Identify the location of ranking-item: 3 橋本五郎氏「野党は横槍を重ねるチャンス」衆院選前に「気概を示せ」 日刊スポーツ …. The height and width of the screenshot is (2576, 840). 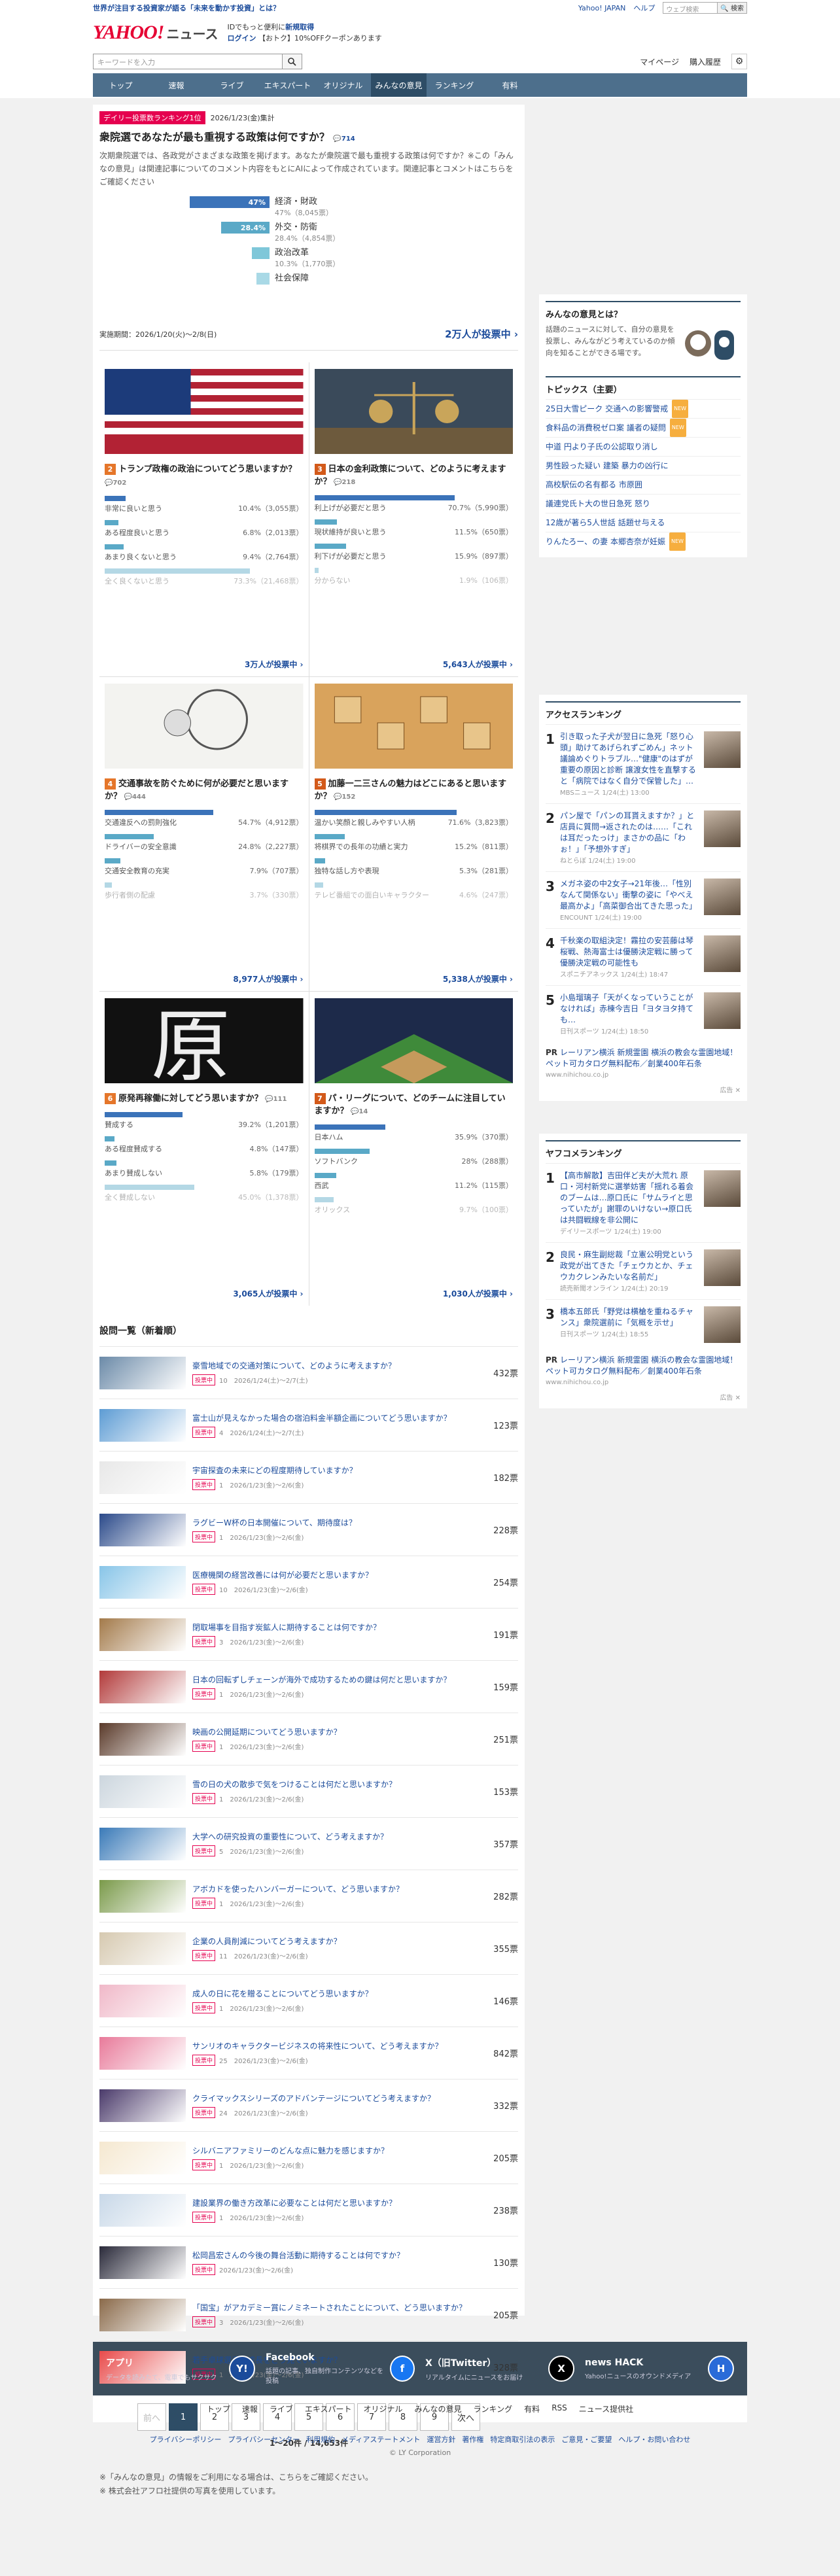
(643, 1324).